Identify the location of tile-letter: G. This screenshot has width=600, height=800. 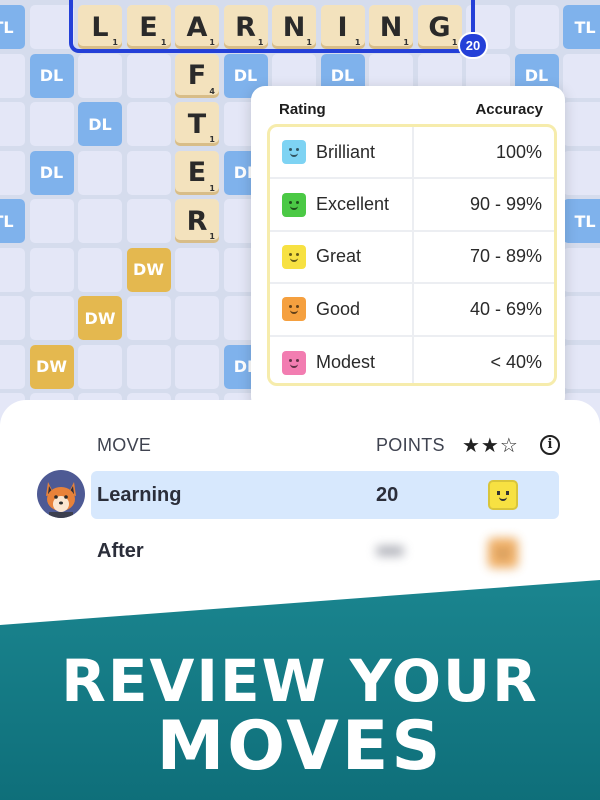
(439, 27).